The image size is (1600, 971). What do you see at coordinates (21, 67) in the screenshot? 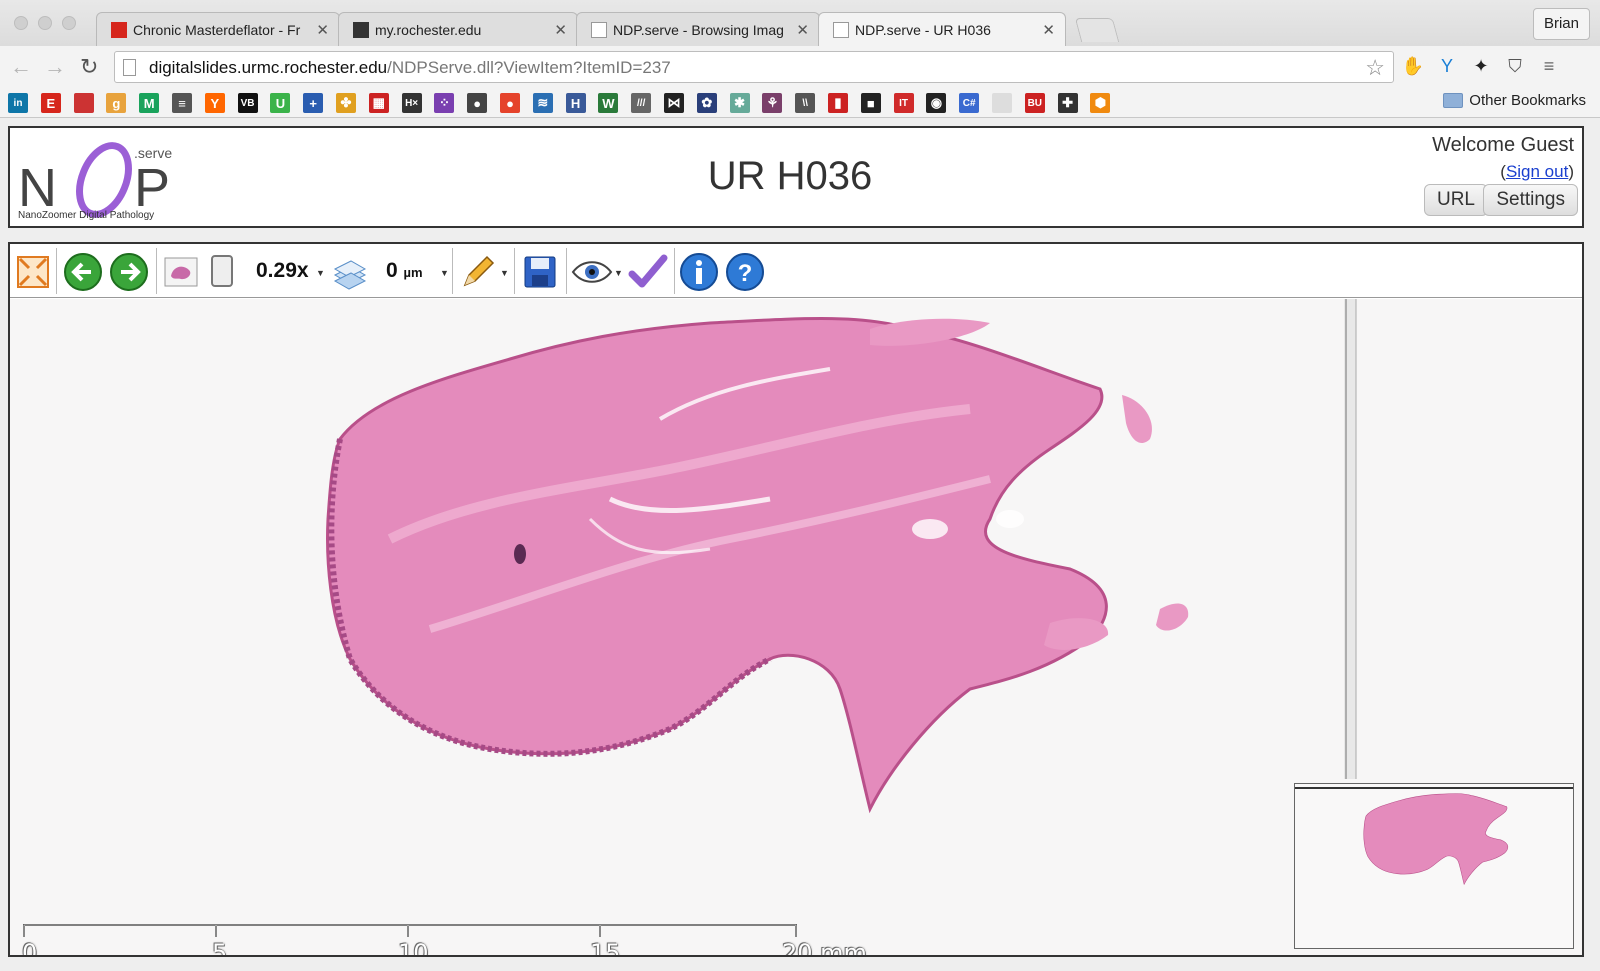
I see `back-arrow-icon: ←` at bounding box center [21, 67].